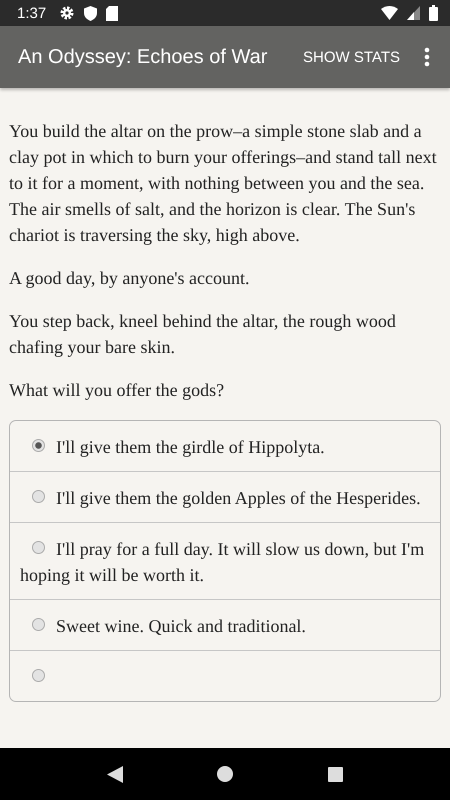 The height and width of the screenshot is (800, 450). What do you see at coordinates (225, 774) in the screenshot?
I see `home-icon` at bounding box center [225, 774].